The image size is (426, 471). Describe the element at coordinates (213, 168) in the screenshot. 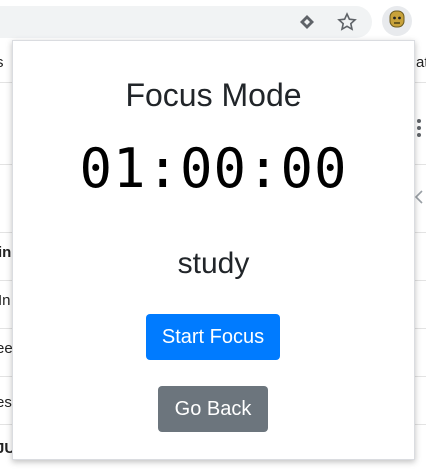

I see `countdown-timer: 01:00:00` at that location.